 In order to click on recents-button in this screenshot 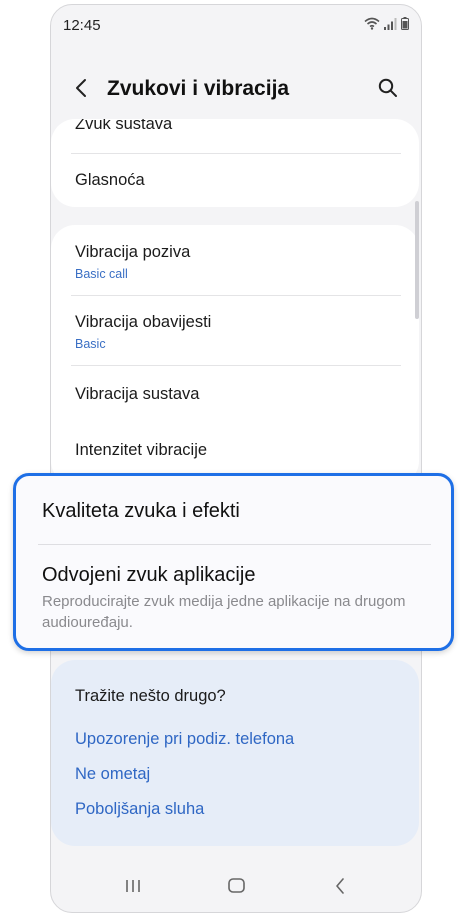, I will do `click(133, 888)`.